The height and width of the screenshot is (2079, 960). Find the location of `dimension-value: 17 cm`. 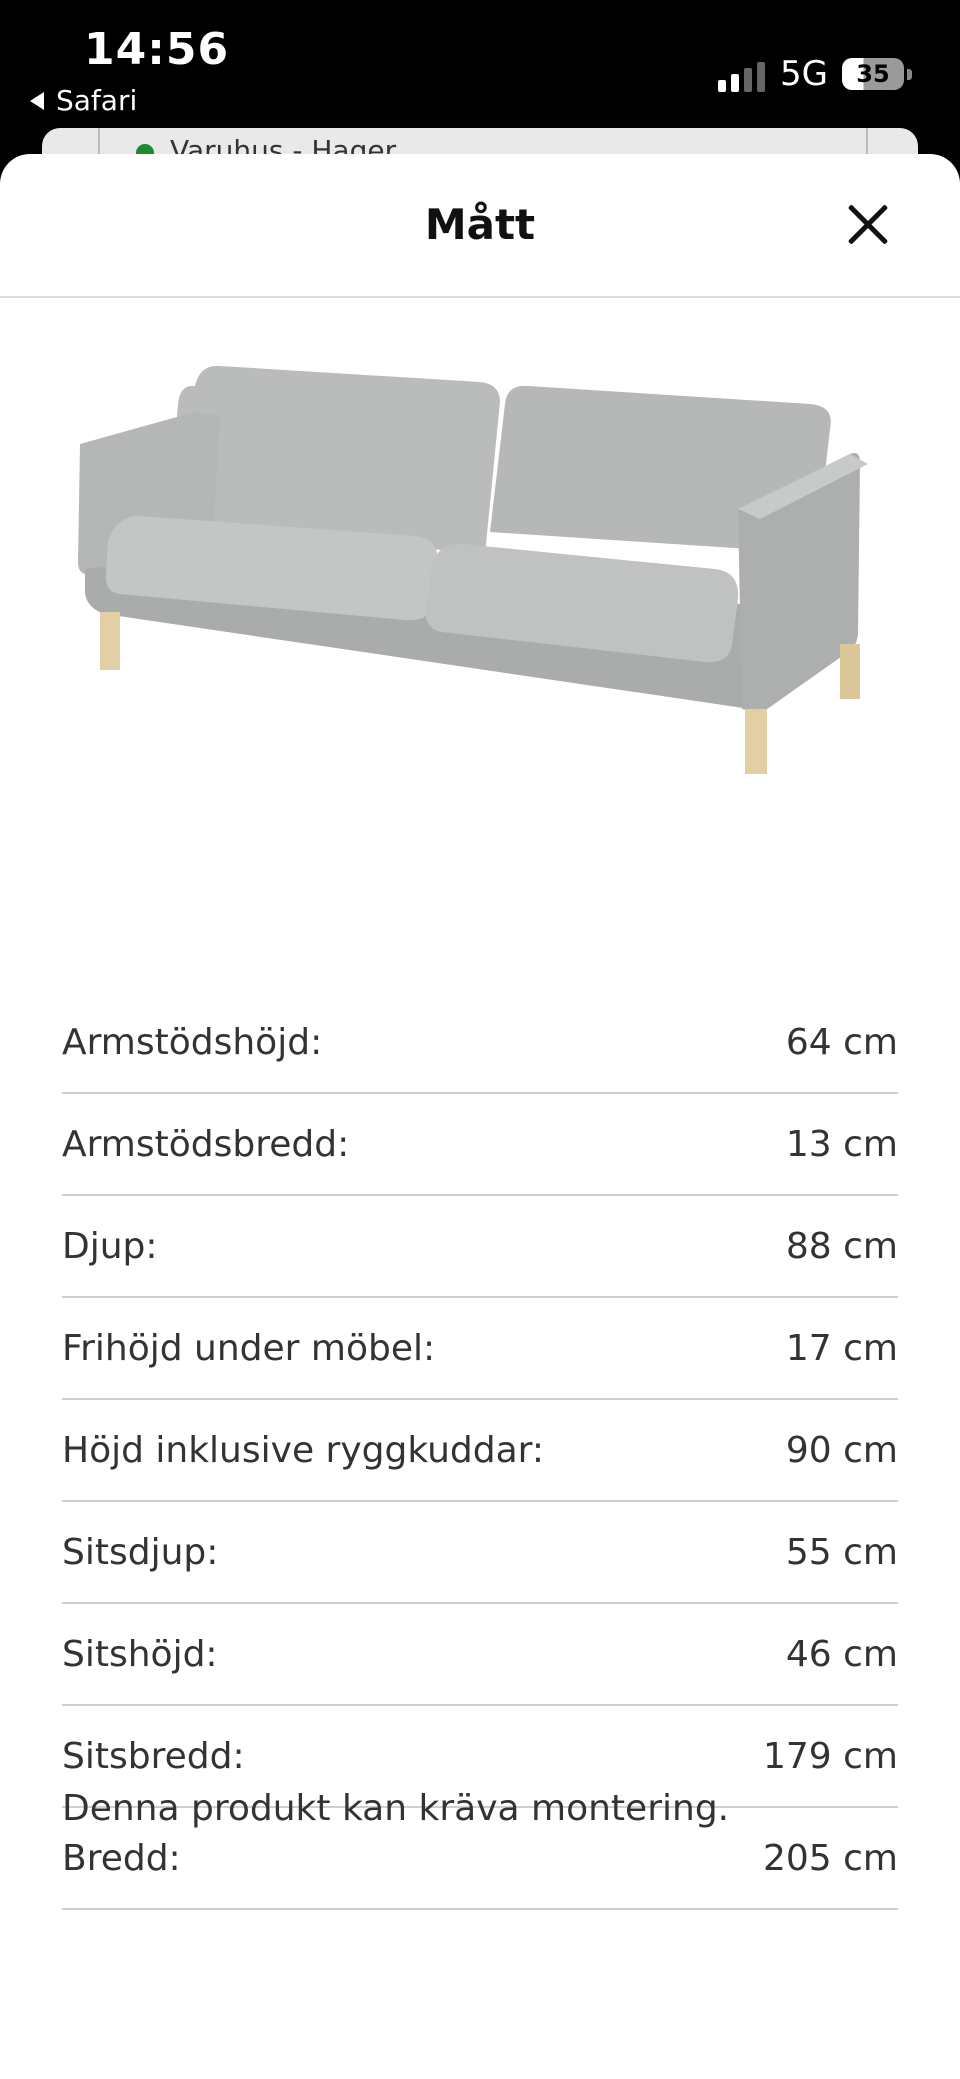

dimension-value: 17 cm is located at coordinates (841, 1348).